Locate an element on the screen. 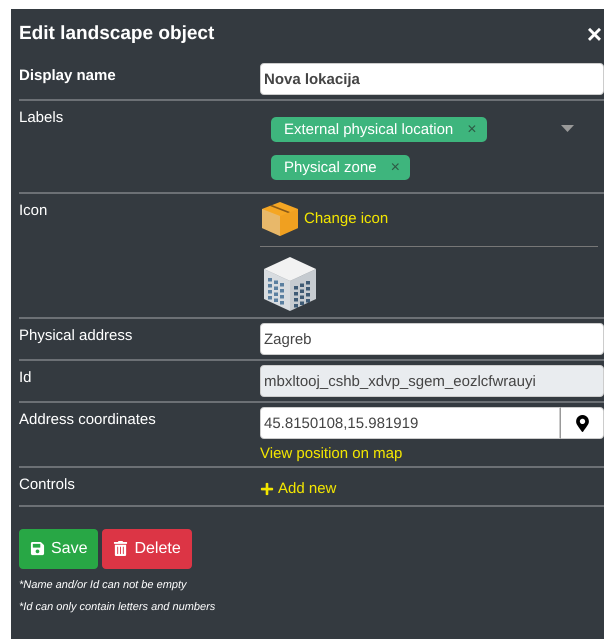  save-icon is located at coordinates (37, 548).